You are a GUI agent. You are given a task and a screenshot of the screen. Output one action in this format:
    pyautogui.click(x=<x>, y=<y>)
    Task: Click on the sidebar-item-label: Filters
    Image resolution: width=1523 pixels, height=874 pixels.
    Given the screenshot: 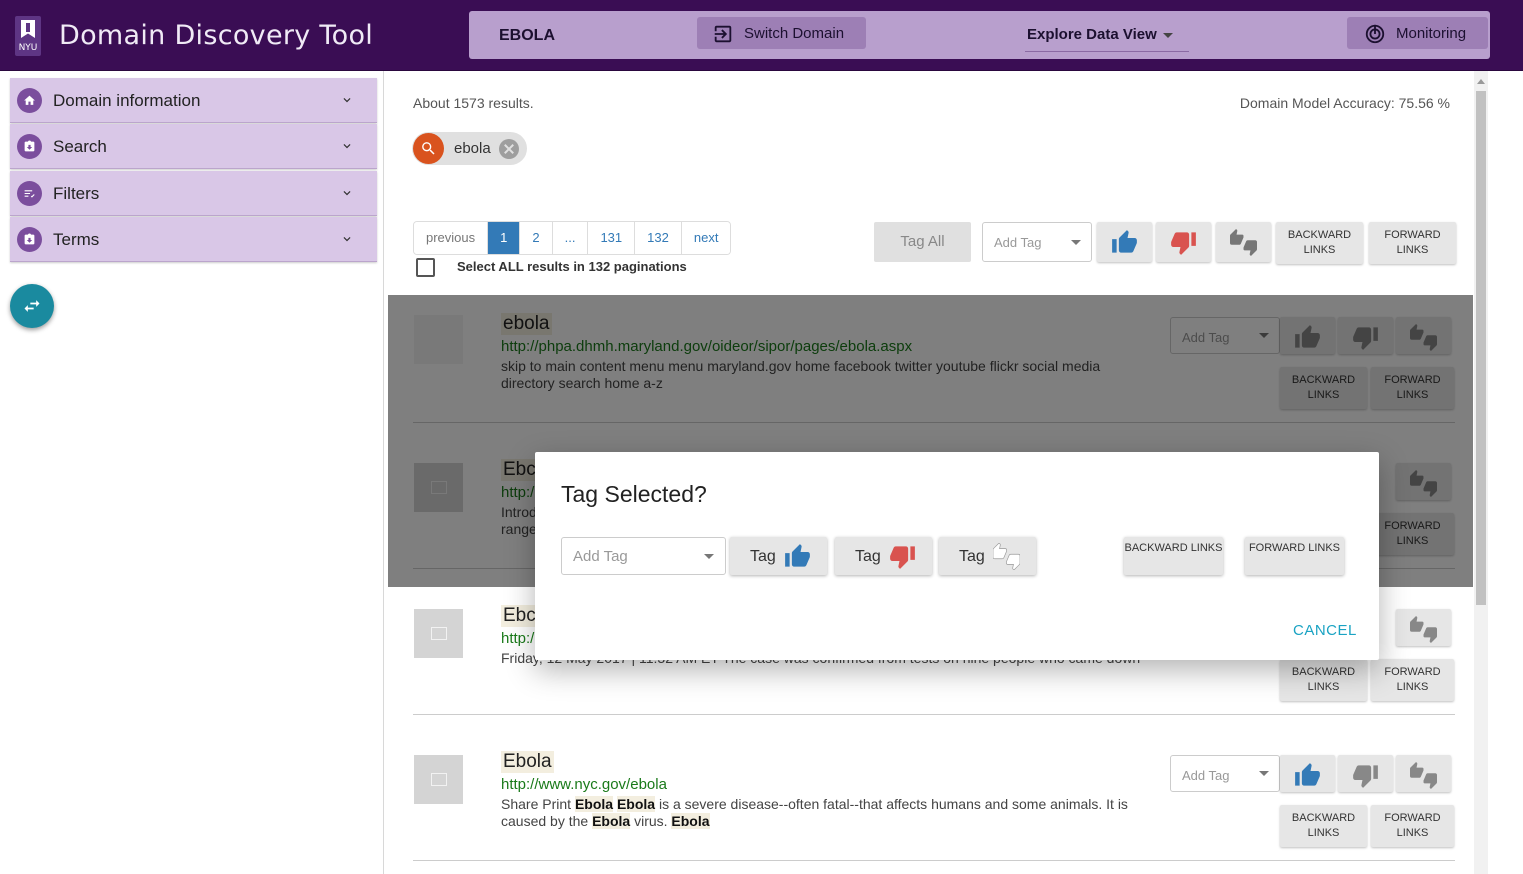 What is the action you would take?
    pyautogui.click(x=76, y=193)
    